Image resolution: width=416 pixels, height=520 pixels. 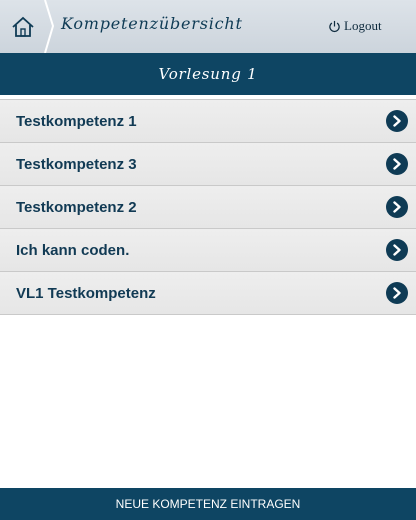 I want to click on course-title: Vorlesung 1, so click(x=208, y=74).